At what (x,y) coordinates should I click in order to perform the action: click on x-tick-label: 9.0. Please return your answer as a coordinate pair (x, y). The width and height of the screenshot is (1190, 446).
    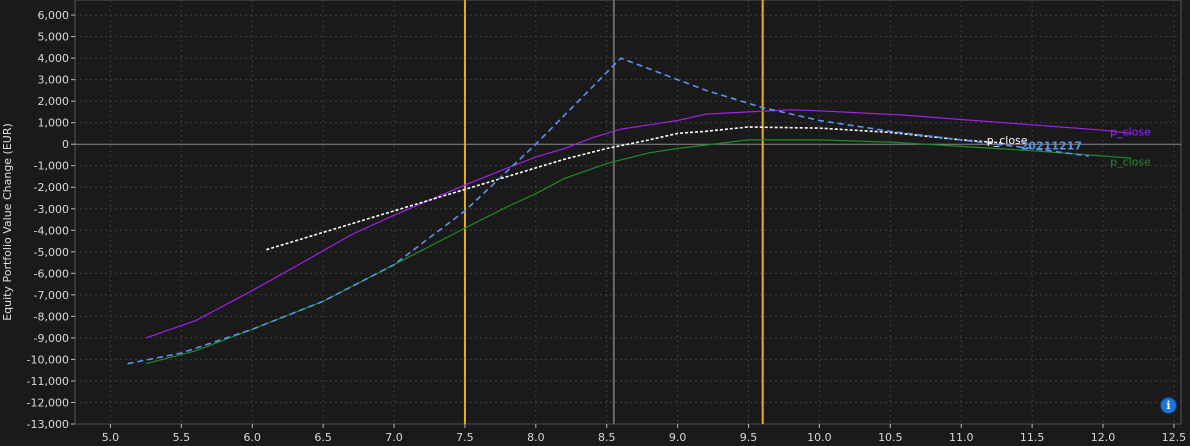
    Looking at the image, I should click on (678, 437).